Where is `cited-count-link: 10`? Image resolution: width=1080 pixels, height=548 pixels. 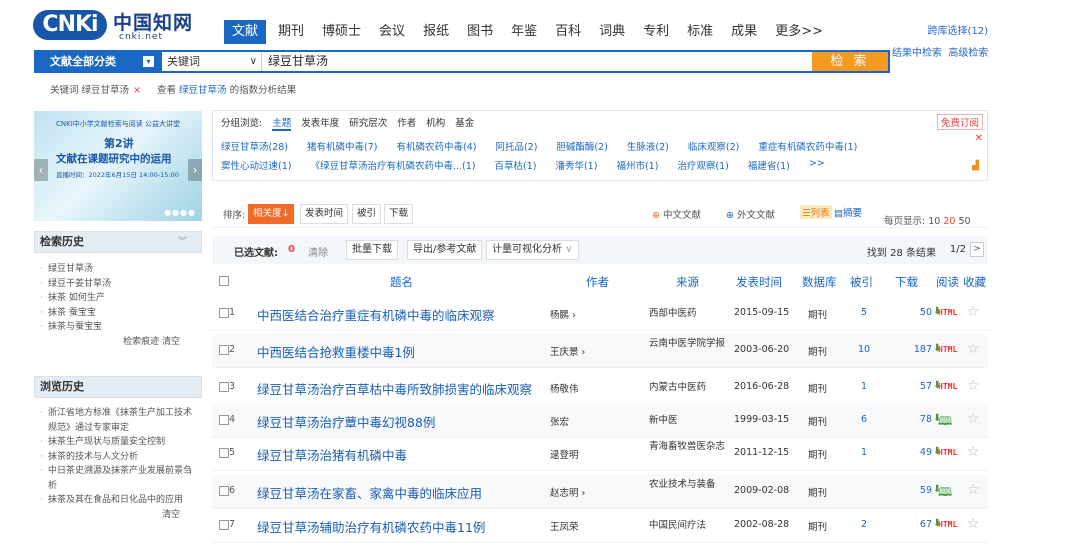
cited-count-link: 10 is located at coordinates (864, 349).